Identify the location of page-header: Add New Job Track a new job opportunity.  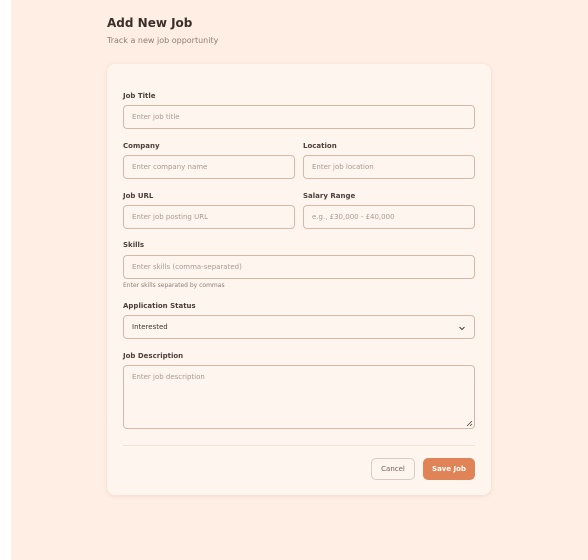
(162, 30).